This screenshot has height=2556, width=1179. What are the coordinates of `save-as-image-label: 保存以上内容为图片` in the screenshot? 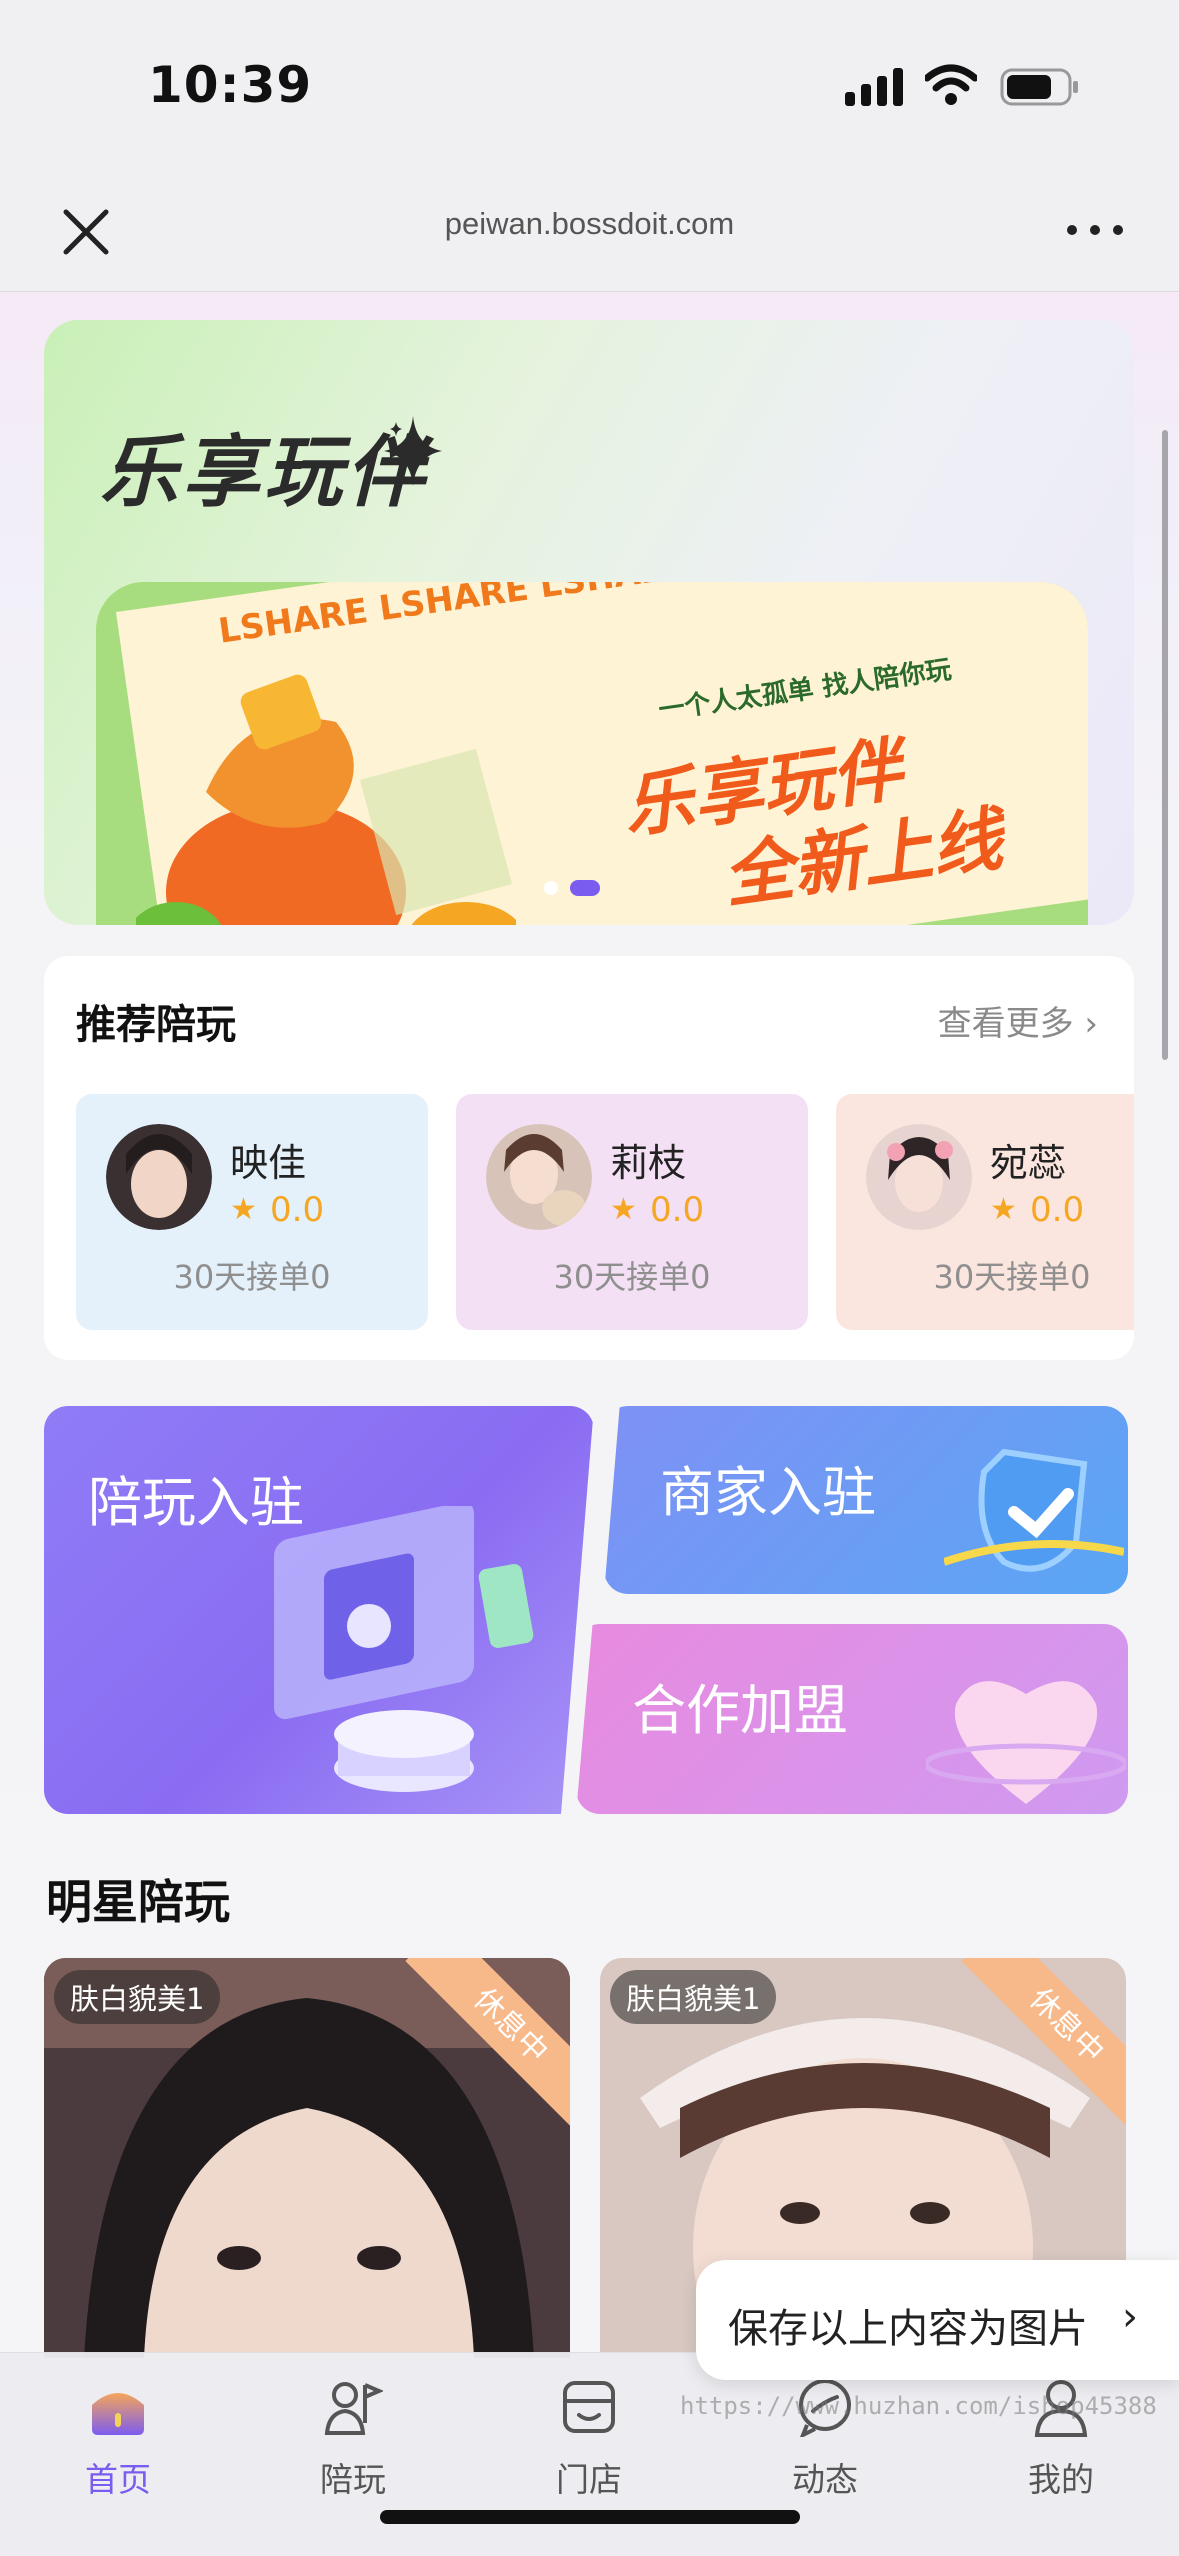 It's located at (908, 2329).